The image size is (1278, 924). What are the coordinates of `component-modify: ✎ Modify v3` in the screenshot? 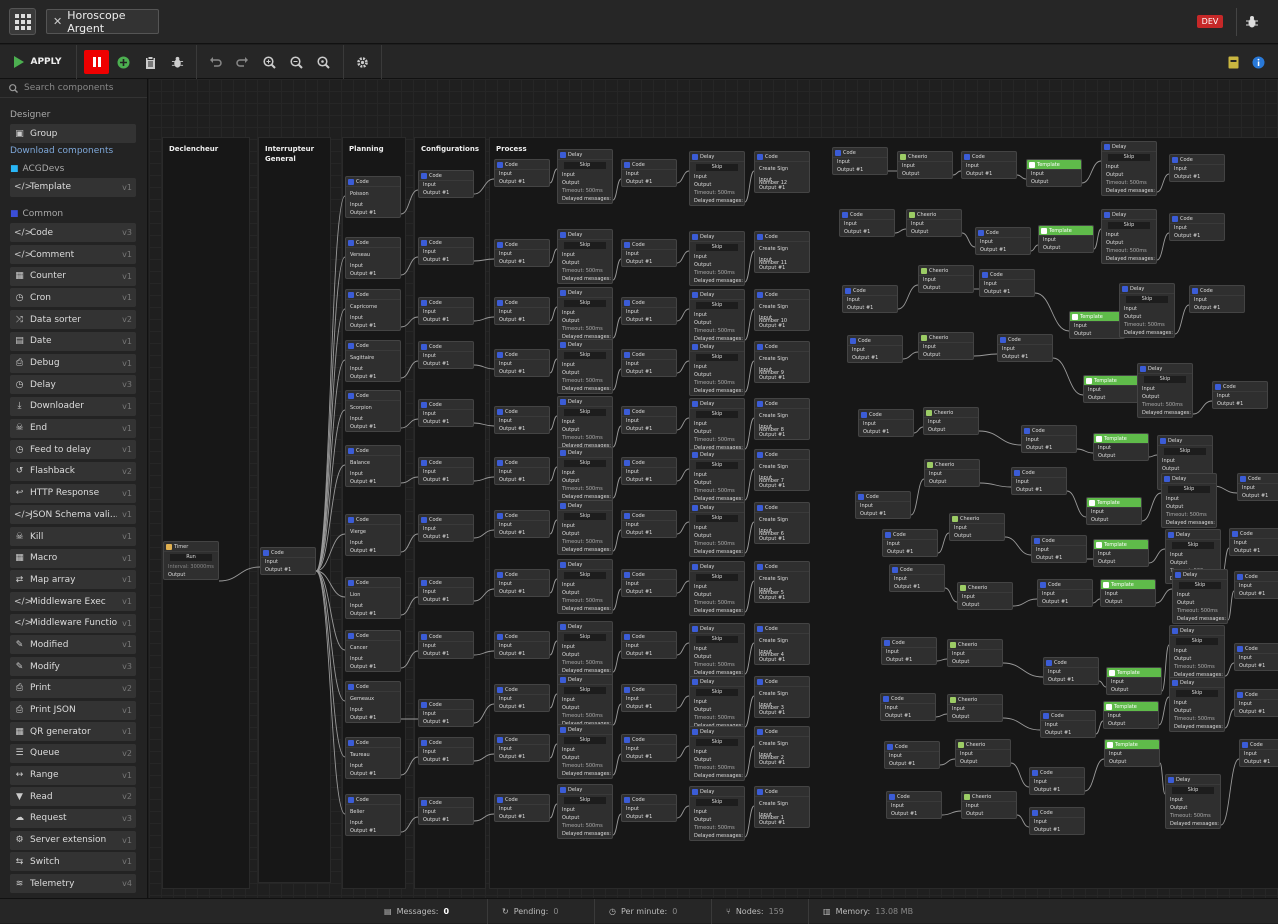 It's located at (73, 667).